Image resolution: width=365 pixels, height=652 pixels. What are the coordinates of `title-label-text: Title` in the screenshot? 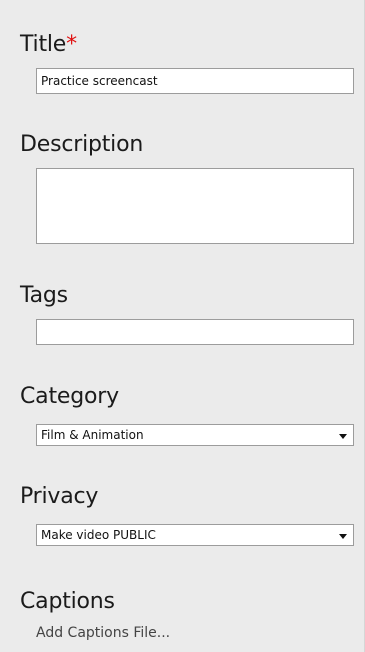 It's located at (43, 44).